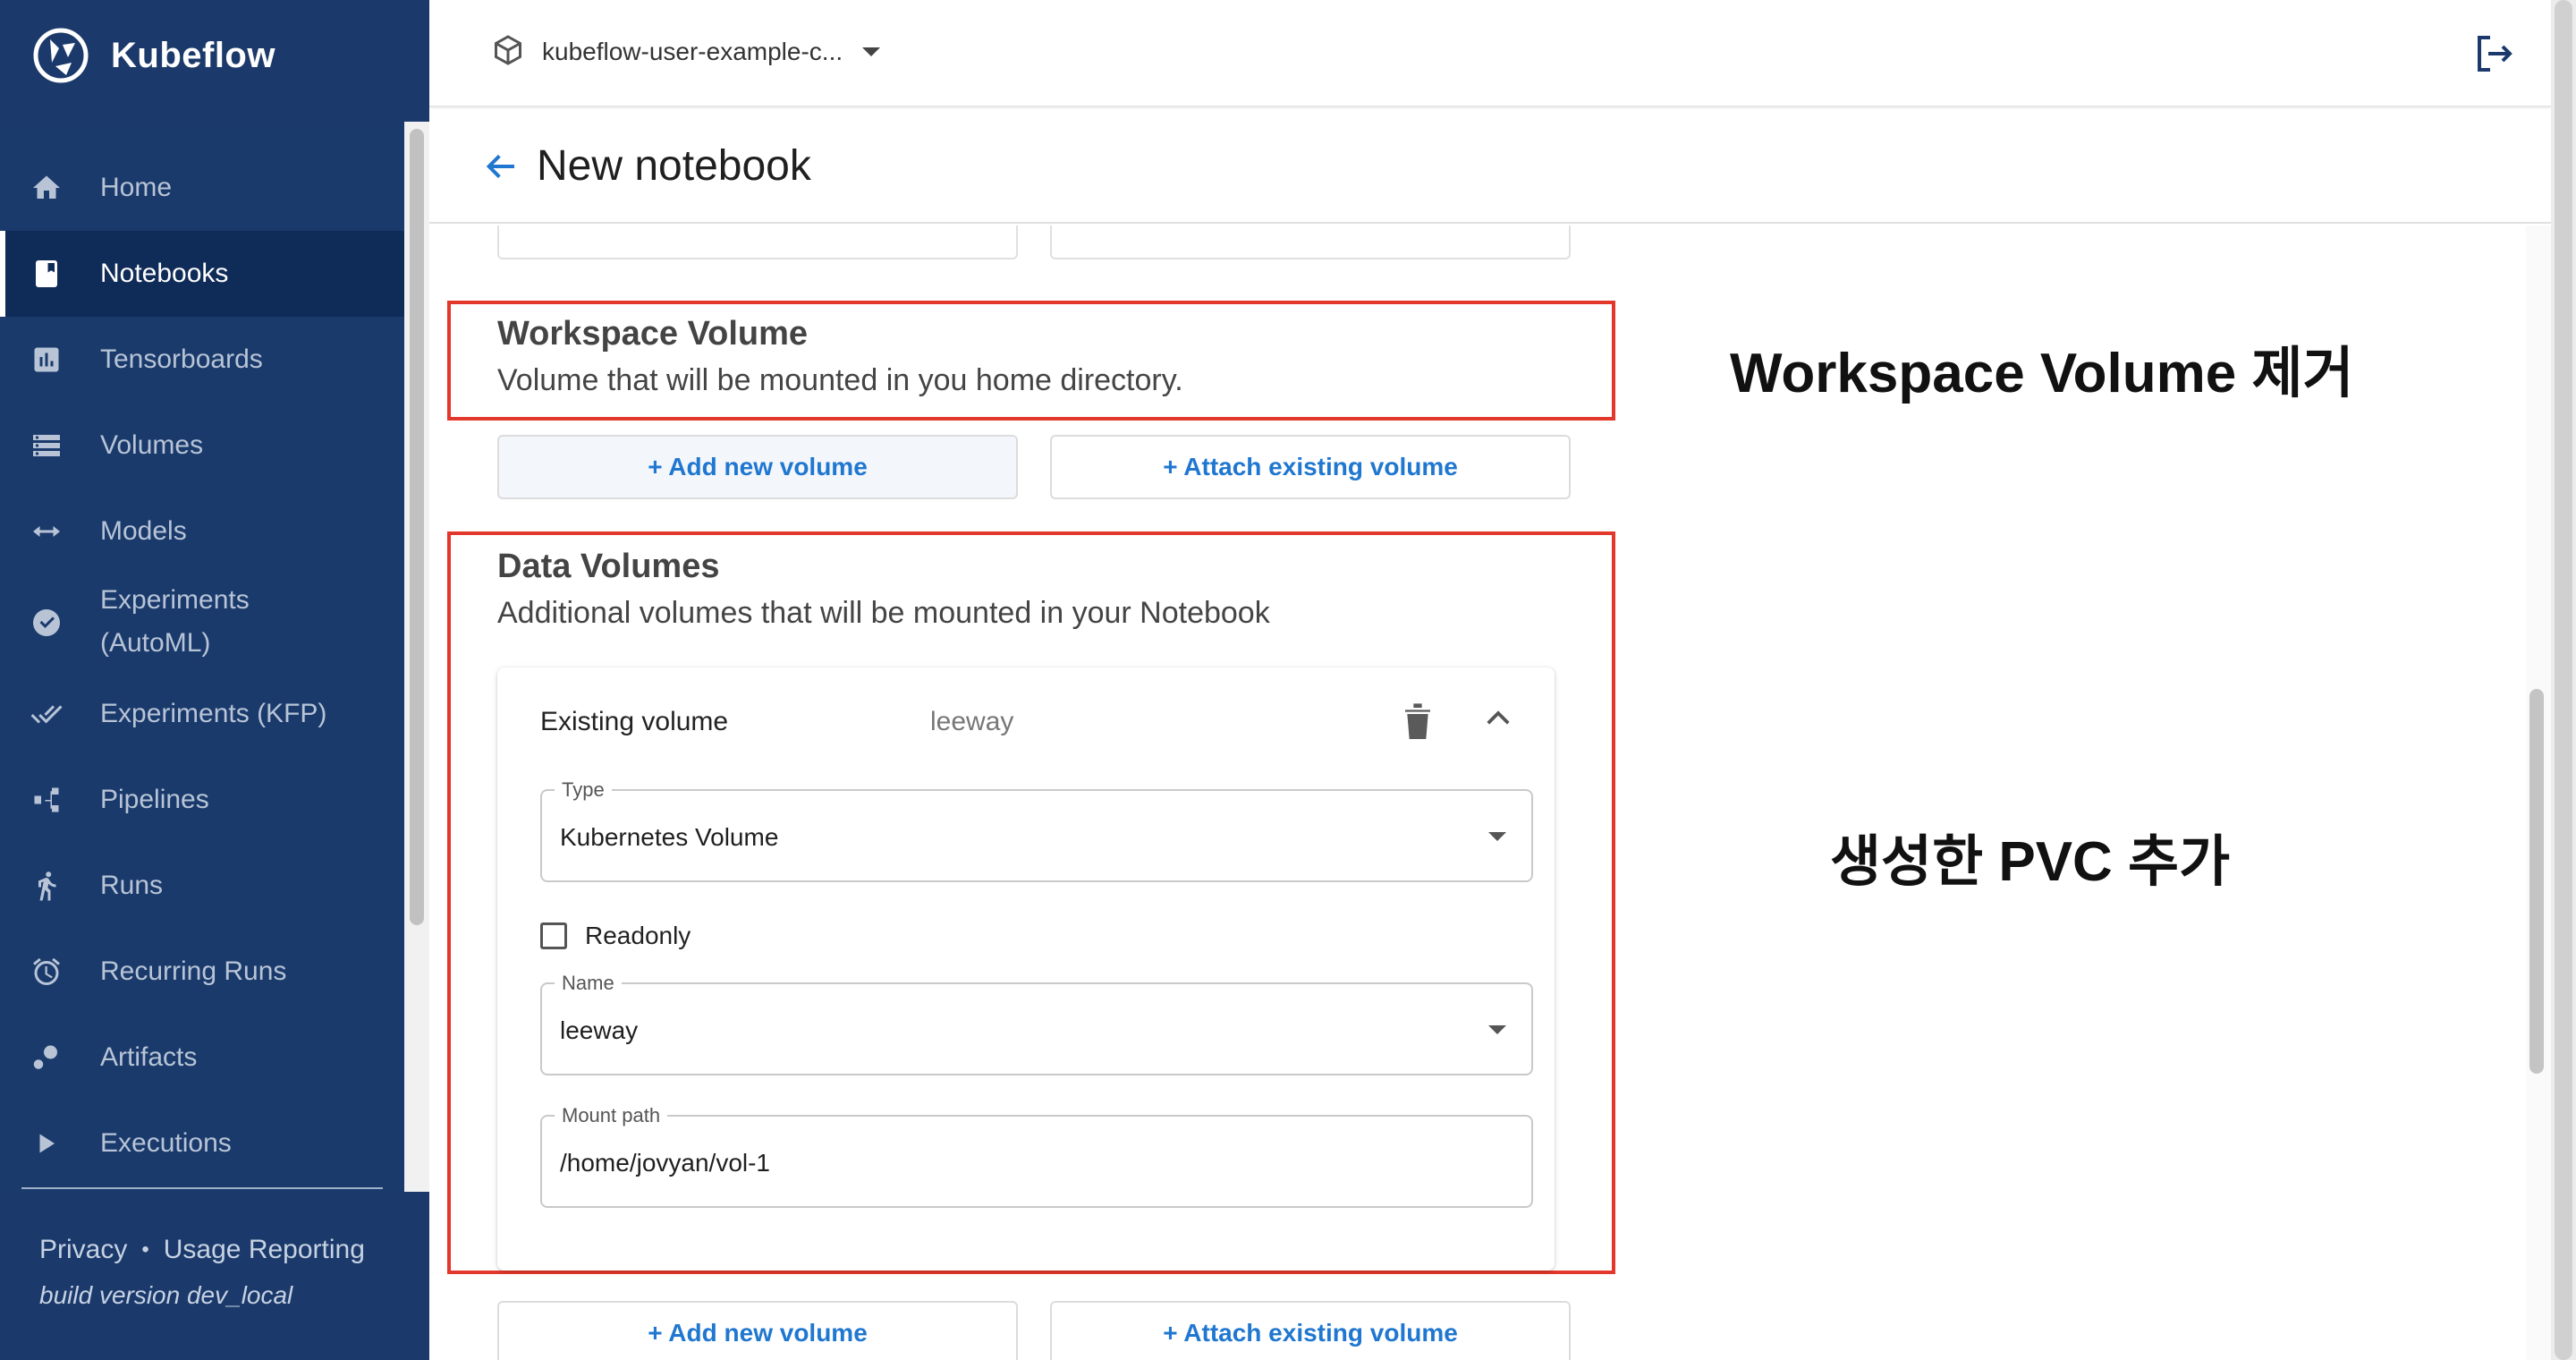 The image size is (2576, 1360). What do you see at coordinates (2563, 680) in the screenshot?
I see `window-scrollbar-thumb` at bounding box center [2563, 680].